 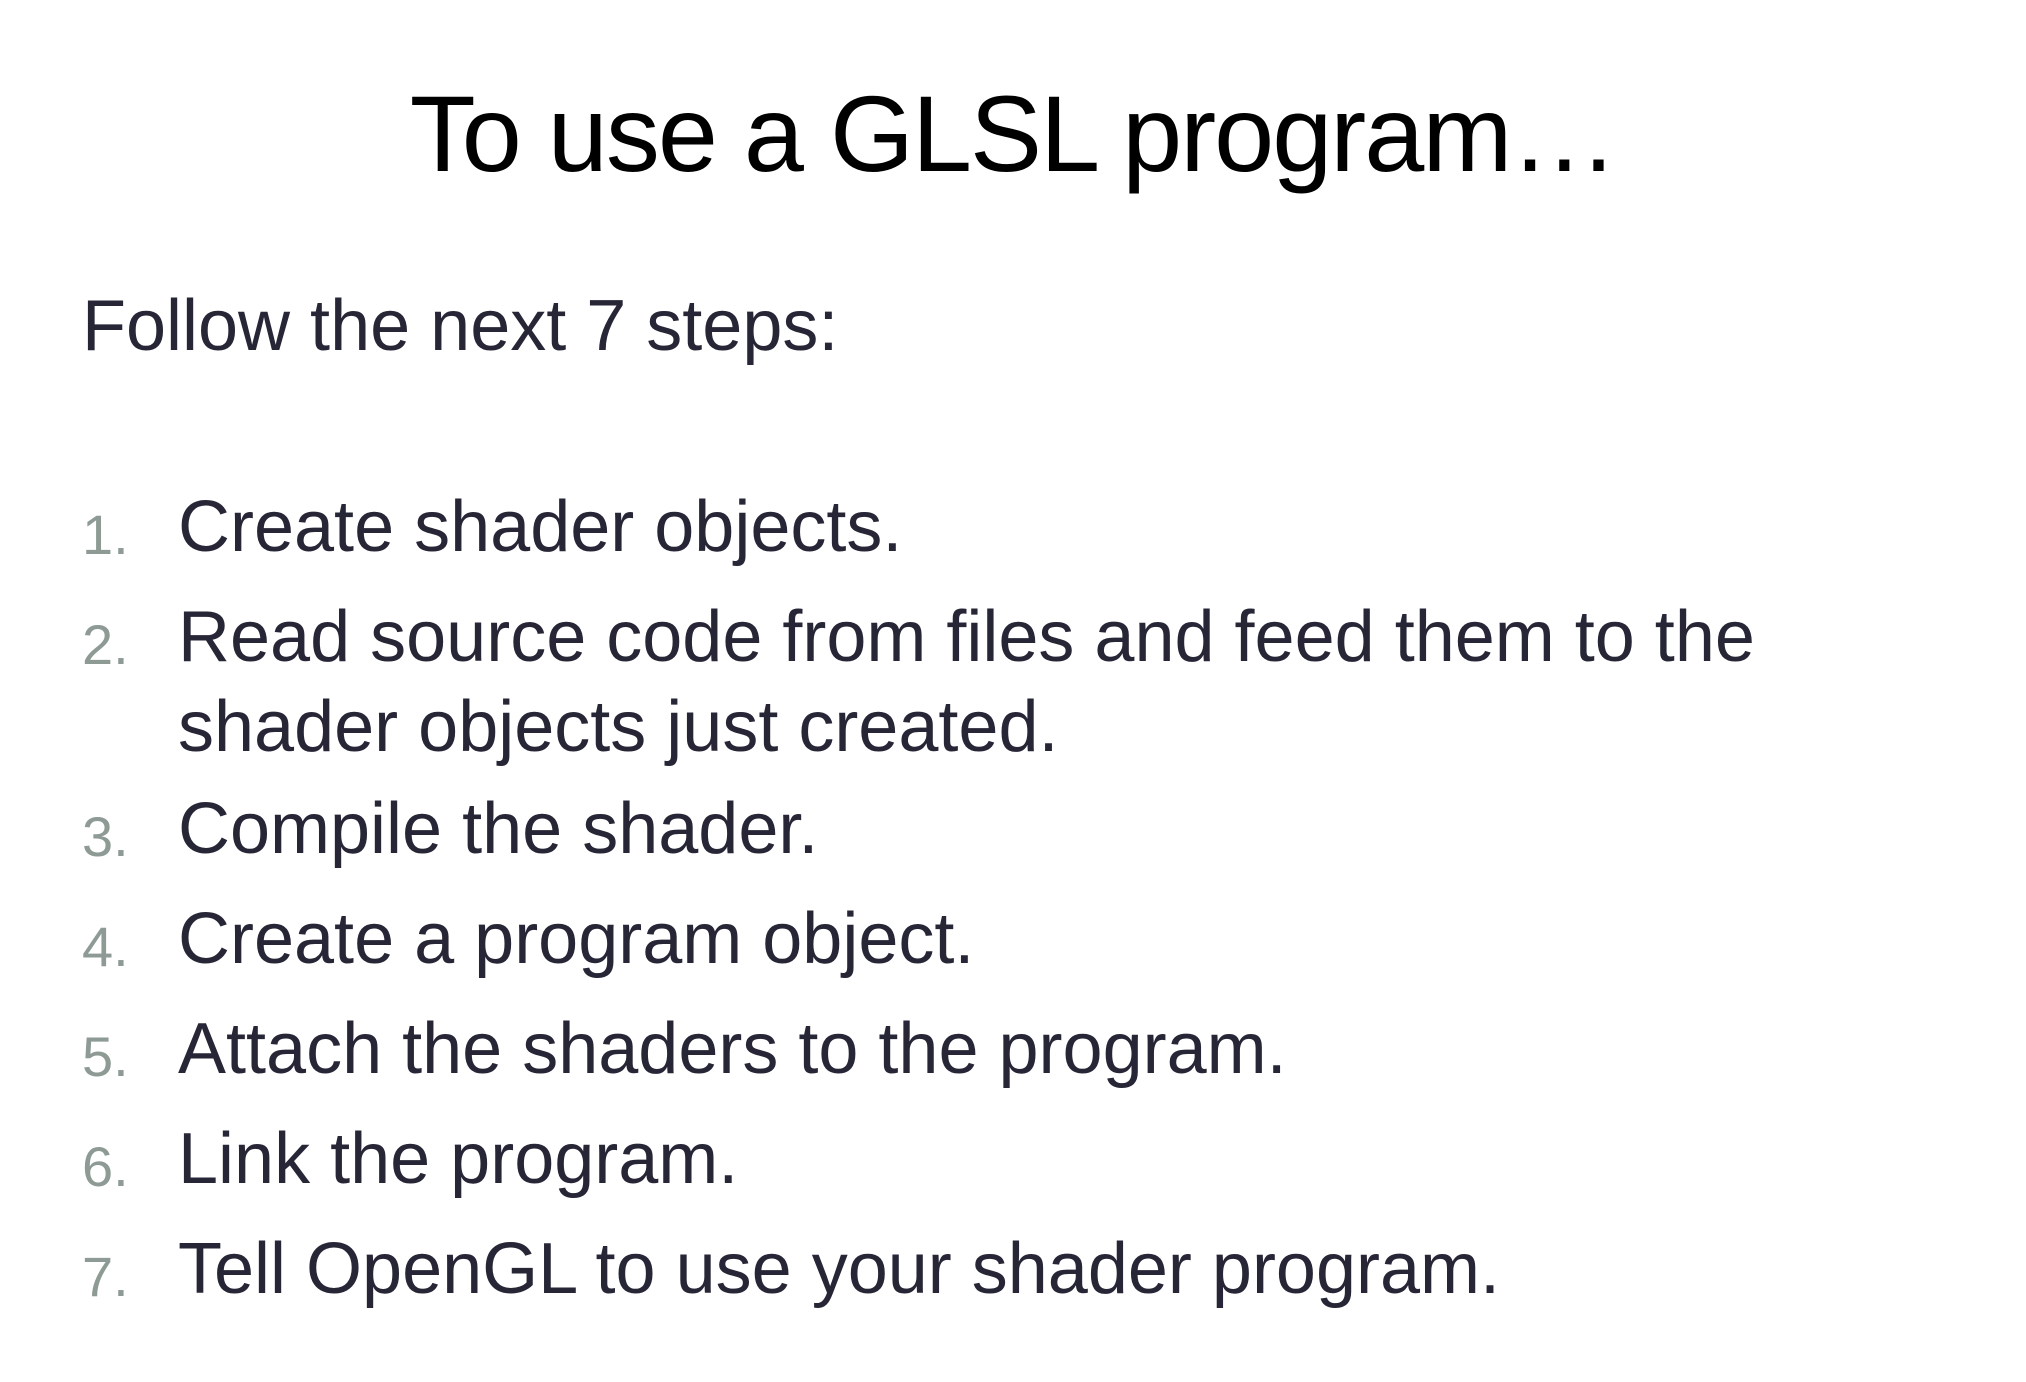 I want to click on step-number: 1., so click(x=105, y=534).